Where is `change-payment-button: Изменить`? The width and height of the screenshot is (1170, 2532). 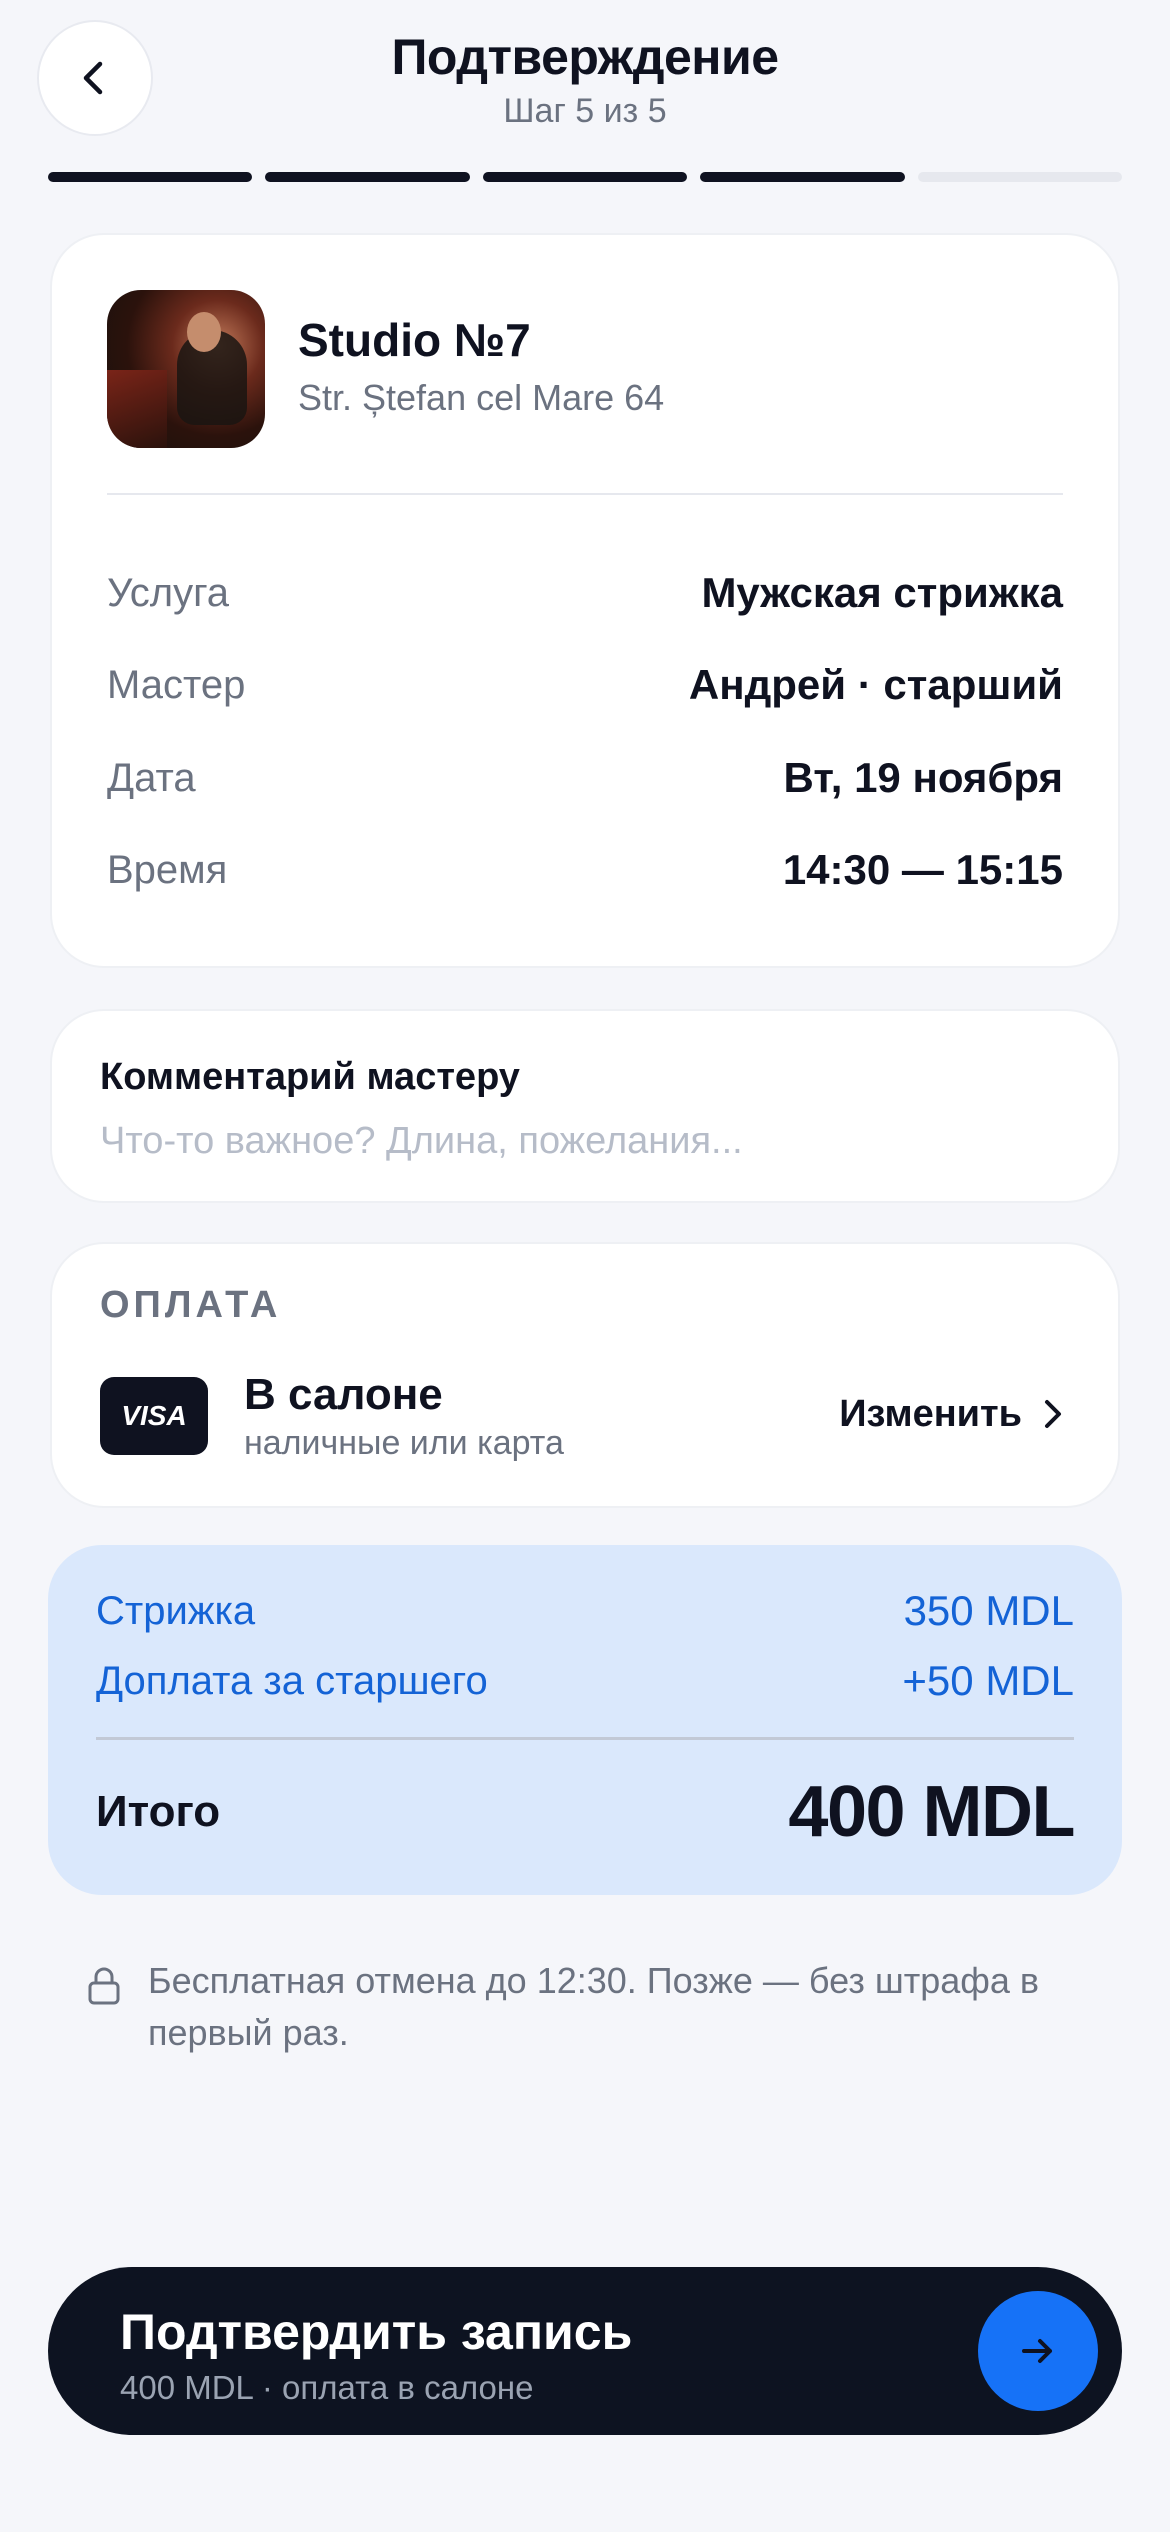 change-payment-button: Изменить is located at coordinates (952, 1414).